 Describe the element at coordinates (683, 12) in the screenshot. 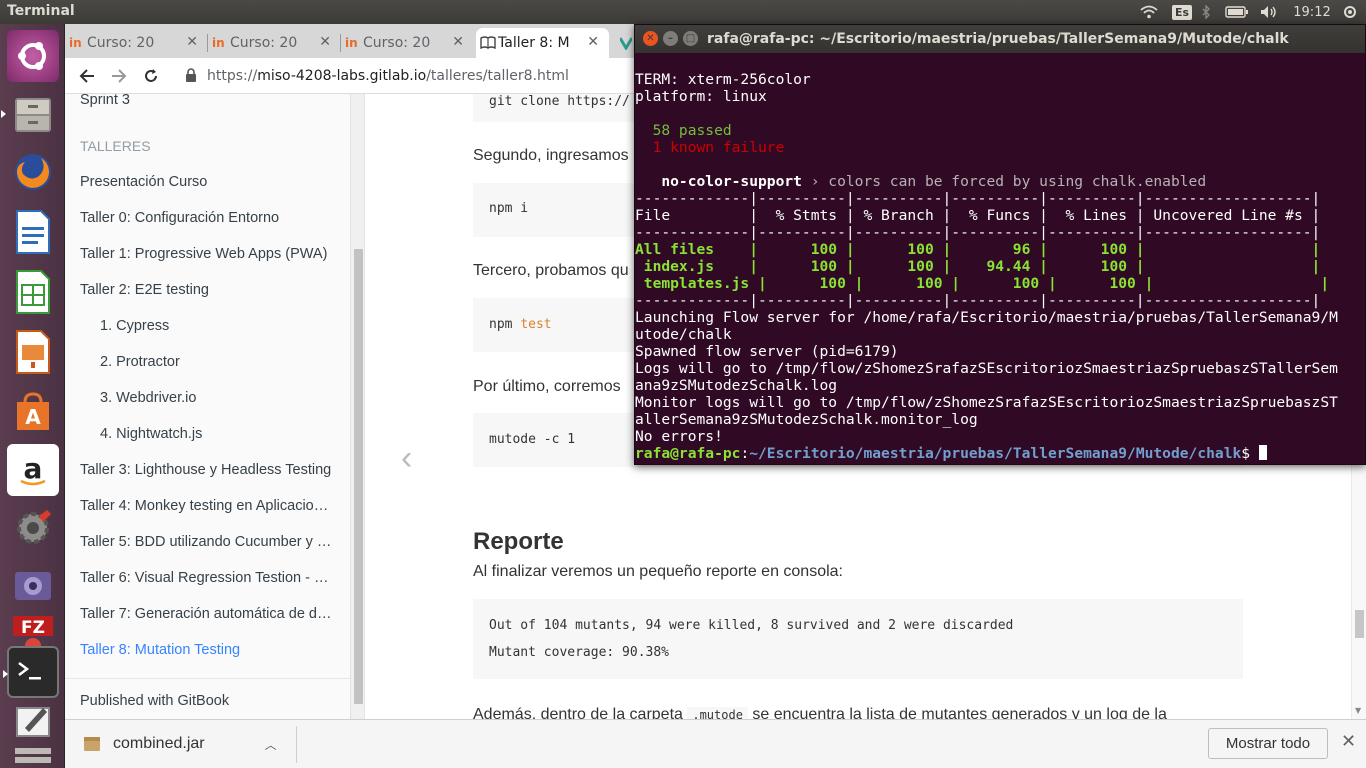

I see `top-panel: Terminal Es 19:12` at that location.